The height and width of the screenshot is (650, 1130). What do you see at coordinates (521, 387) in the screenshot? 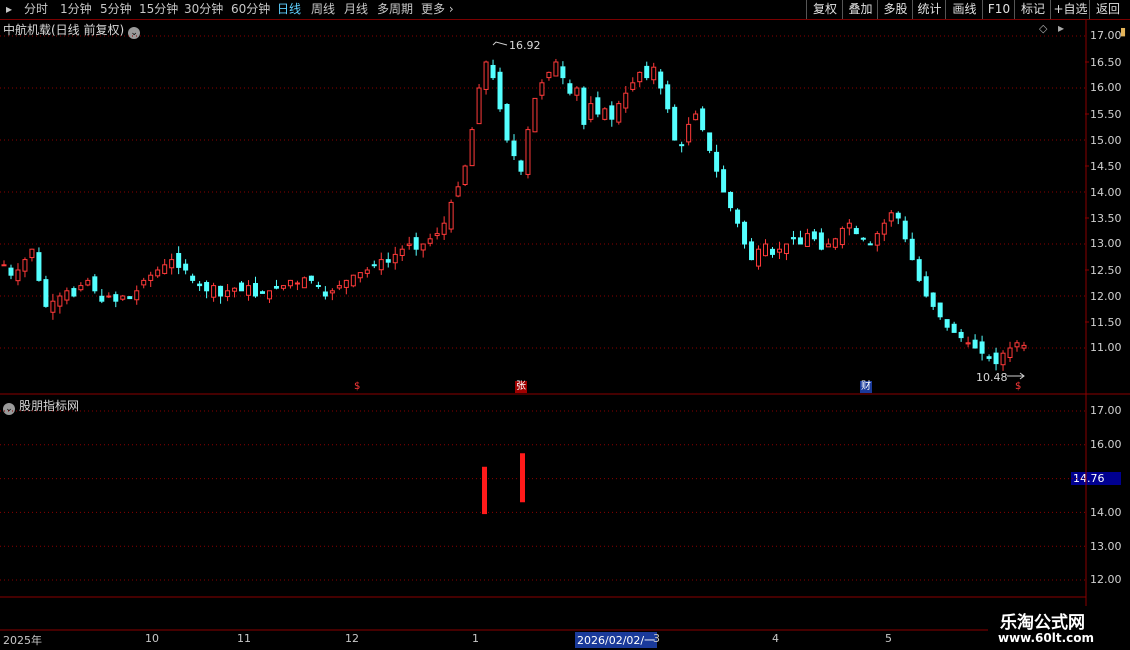
I see `event-mark-zhang: 张` at bounding box center [521, 387].